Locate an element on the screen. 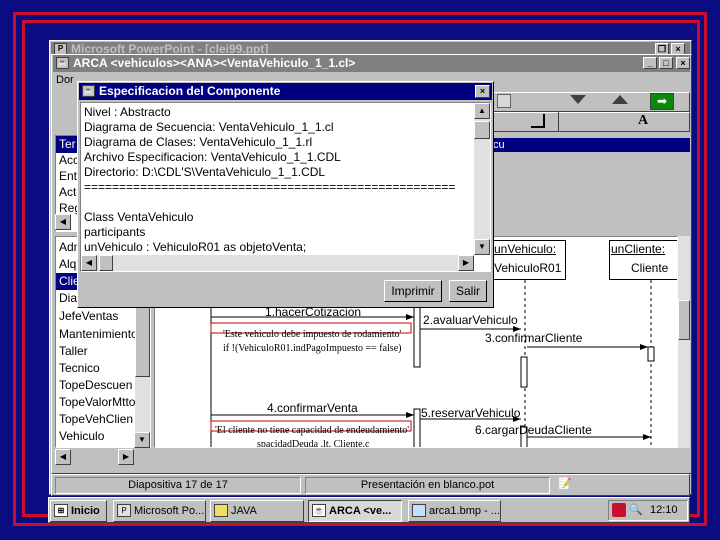 This screenshot has height=540, width=720. spec-line: Nivel : Abstracto is located at coordinates (127, 112).